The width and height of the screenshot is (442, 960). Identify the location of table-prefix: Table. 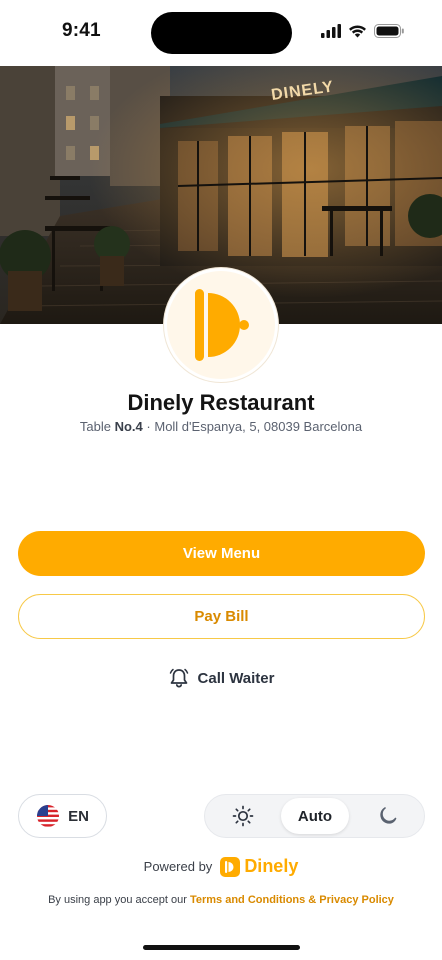
(95, 426).